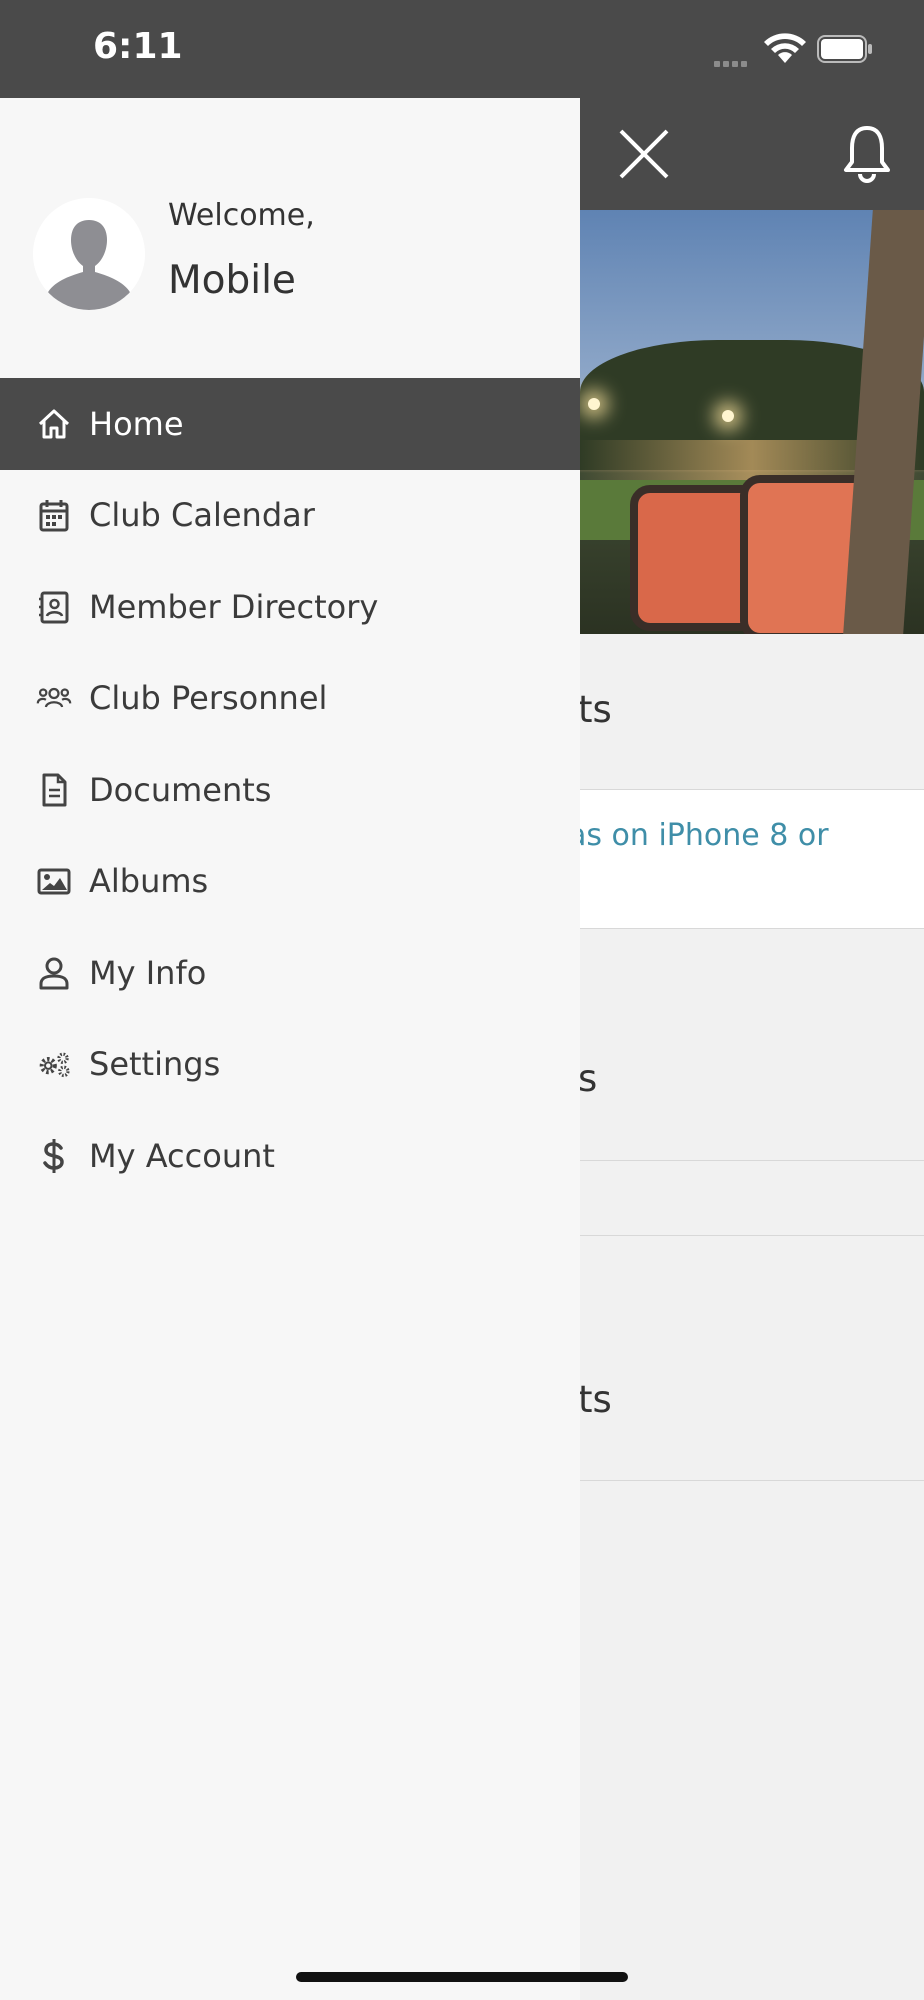 The width and height of the screenshot is (924, 2000). What do you see at coordinates (54, 881) in the screenshot?
I see `image-icon` at bounding box center [54, 881].